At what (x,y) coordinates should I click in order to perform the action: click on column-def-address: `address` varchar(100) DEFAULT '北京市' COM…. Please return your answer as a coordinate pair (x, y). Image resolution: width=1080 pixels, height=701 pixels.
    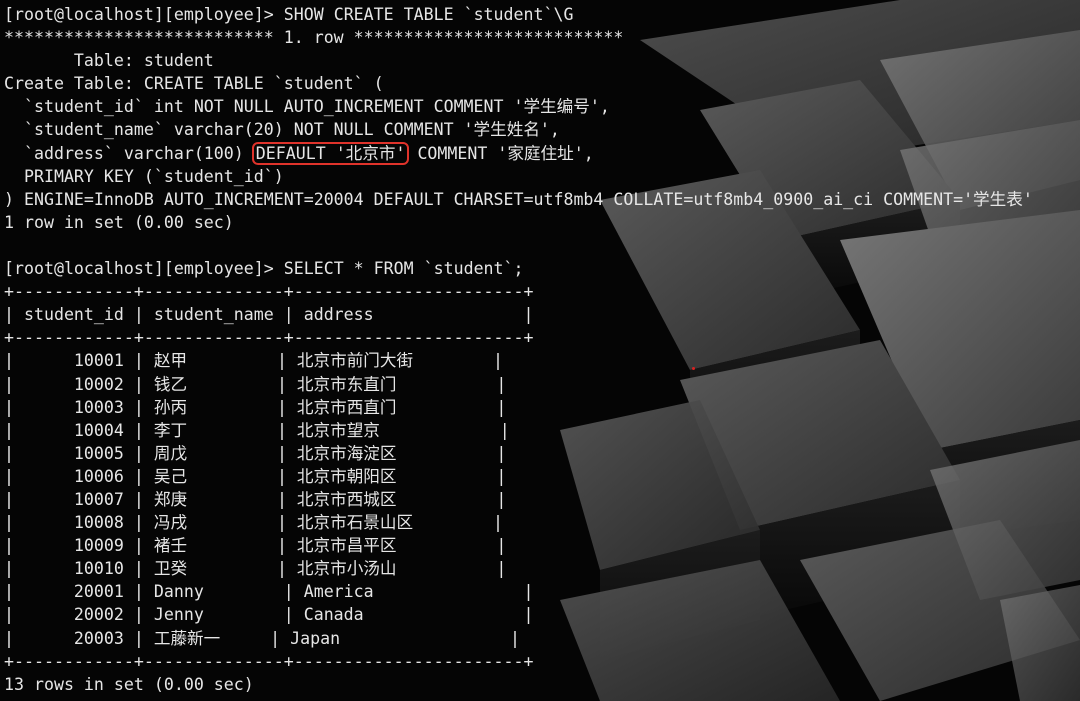
    Looking at the image, I should click on (542, 153).